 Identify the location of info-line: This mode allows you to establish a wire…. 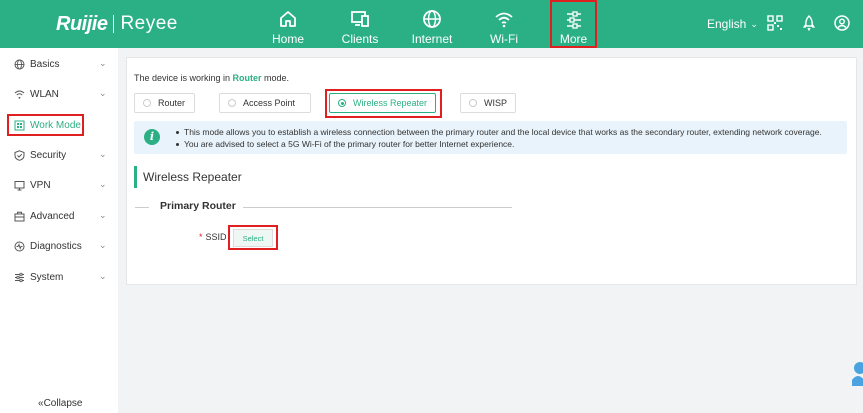
(499, 132).